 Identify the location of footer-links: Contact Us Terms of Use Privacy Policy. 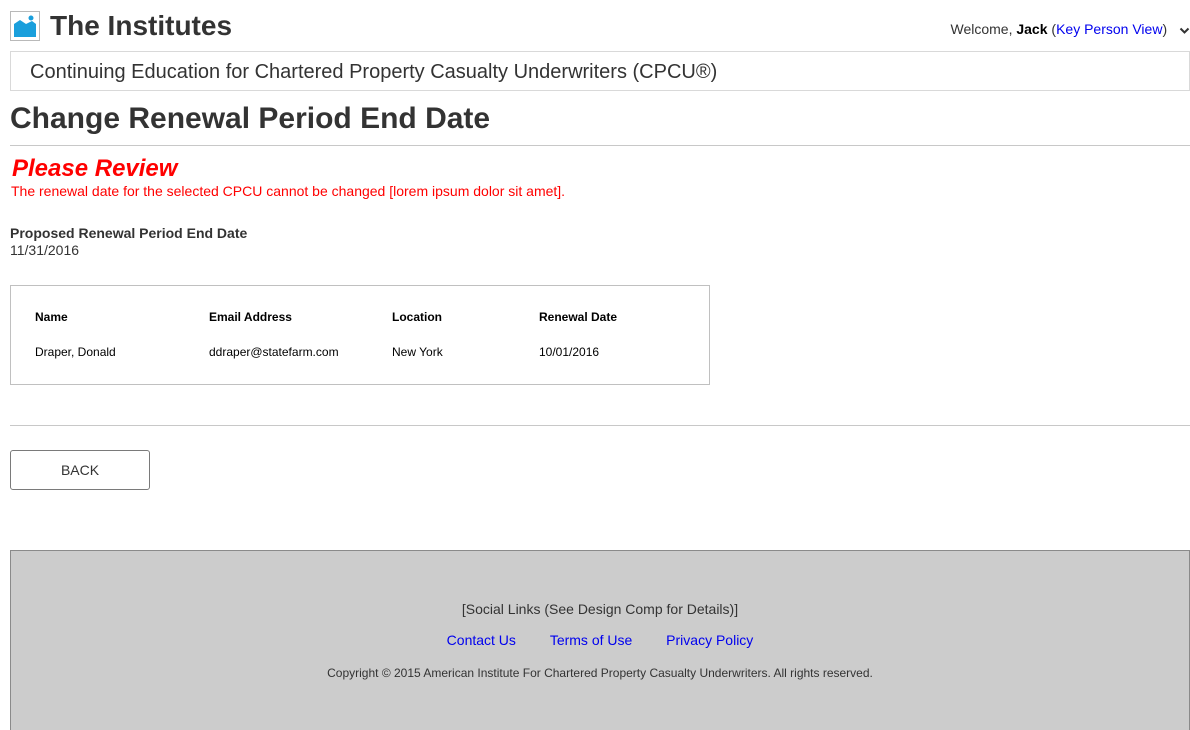
(600, 640).